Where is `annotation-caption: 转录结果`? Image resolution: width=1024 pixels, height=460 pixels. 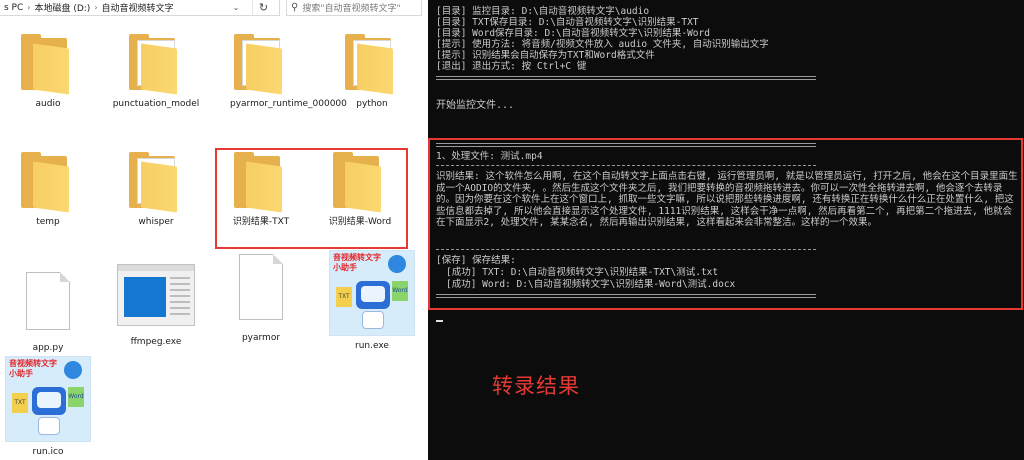 annotation-caption: 转录结果 is located at coordinates (536, 386).